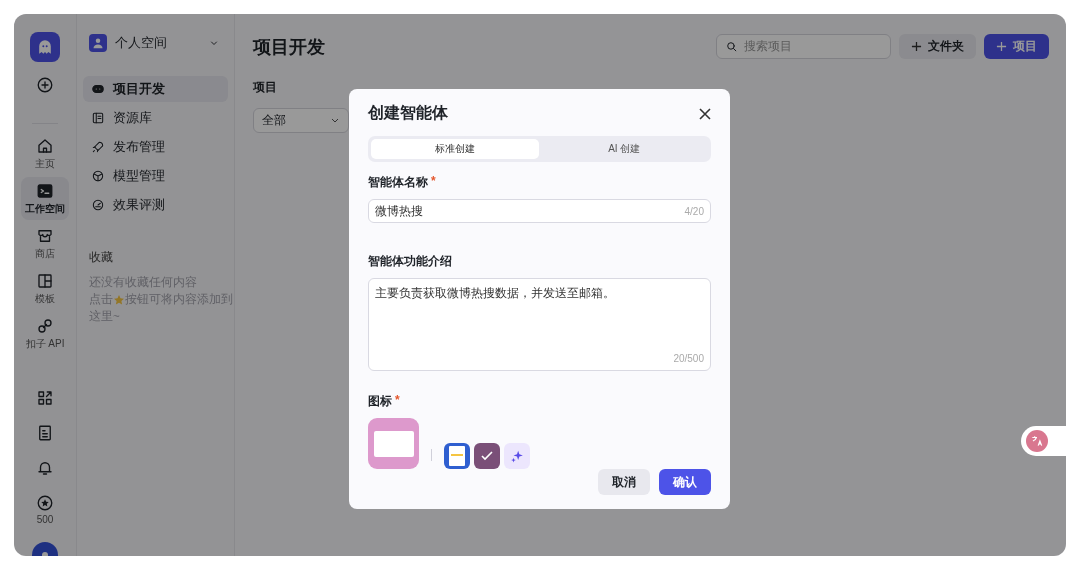 The height and width of the screenshot is (570, 1080). Describe the element at coordinates (155, 118) in the screenshot. I see `nav-item: 资源库` at that location.